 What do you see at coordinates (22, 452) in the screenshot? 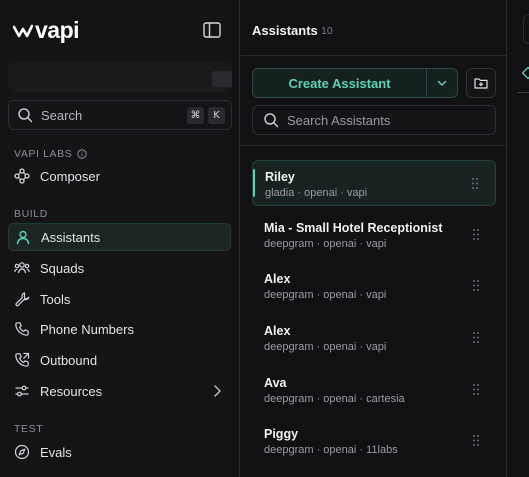
I see `compass-icon` at bounding box center [22, 452].